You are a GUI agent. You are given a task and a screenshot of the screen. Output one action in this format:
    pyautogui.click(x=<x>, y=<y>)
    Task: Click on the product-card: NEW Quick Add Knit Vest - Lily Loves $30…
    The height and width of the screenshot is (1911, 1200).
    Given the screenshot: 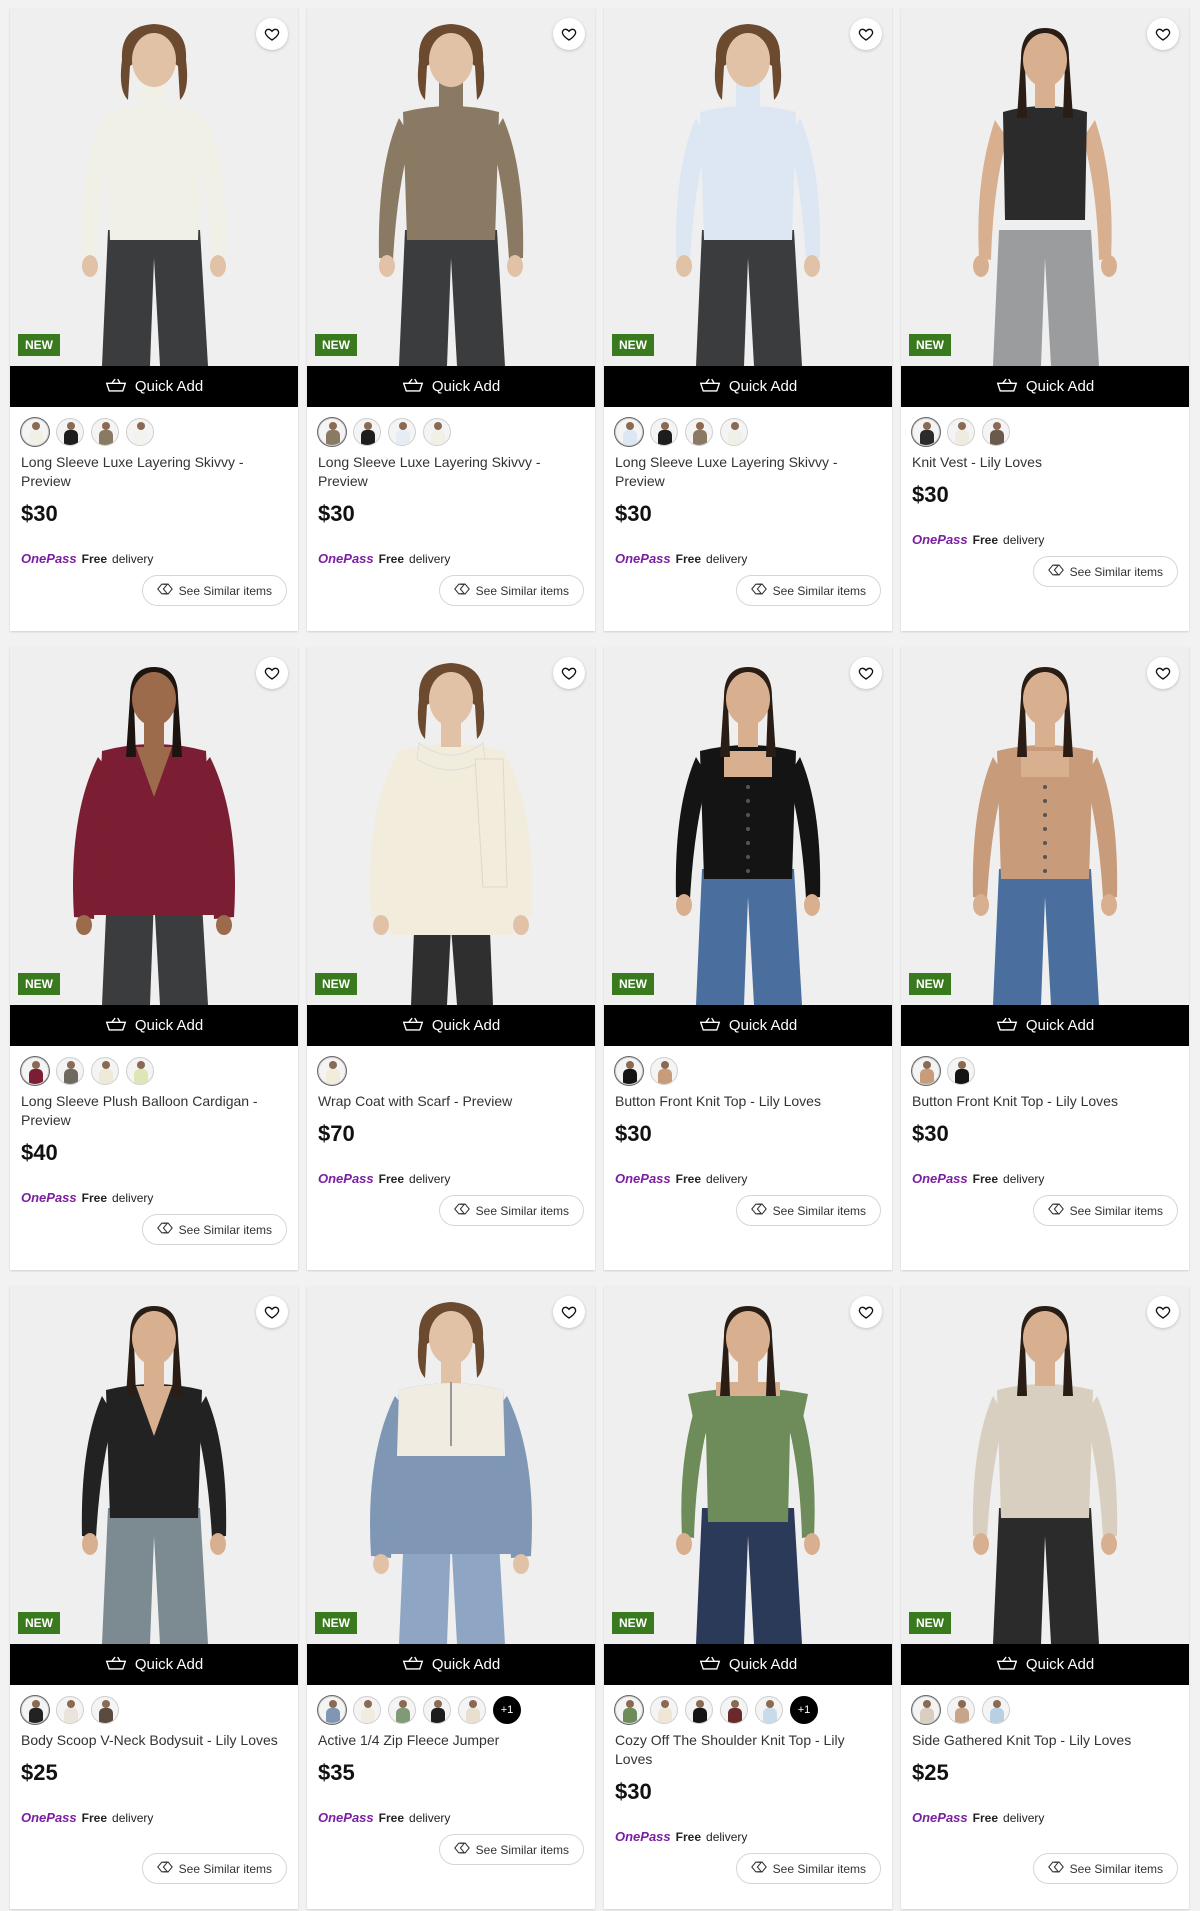 What is the action you would take?
    pyautogui.click(x=1045, y=319)
    